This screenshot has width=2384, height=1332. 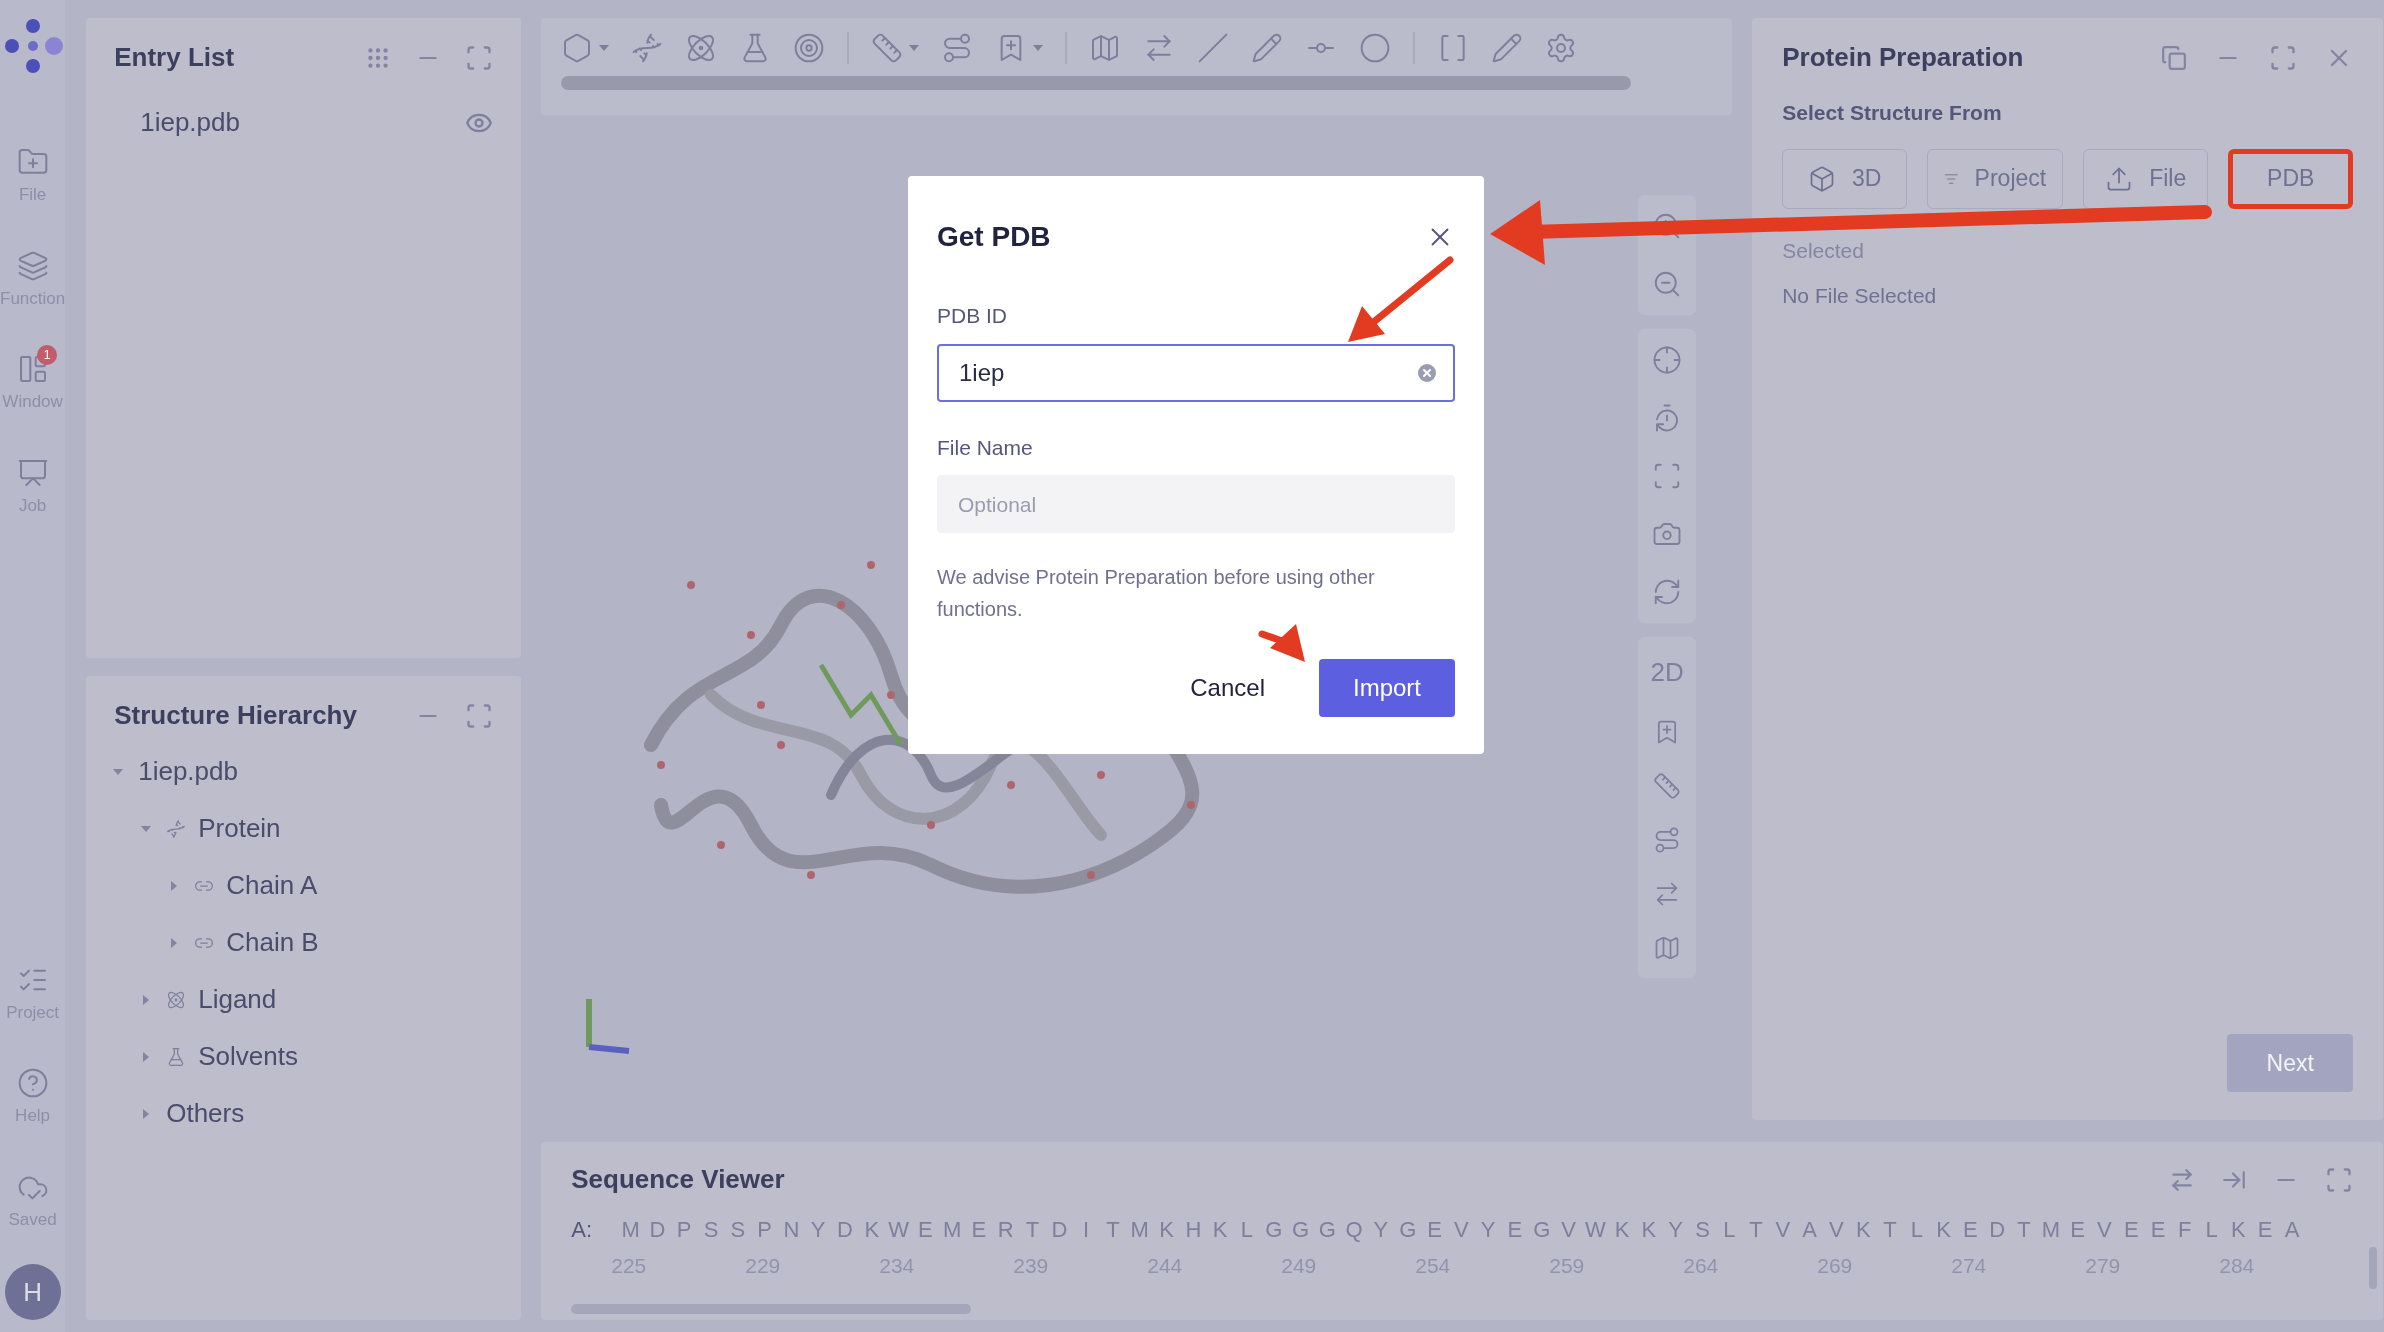 What do you see at coordinates (2373, 1268) in the screenshot?
I see `vertical-scrollbar` at bounding box center [2373, 1268].